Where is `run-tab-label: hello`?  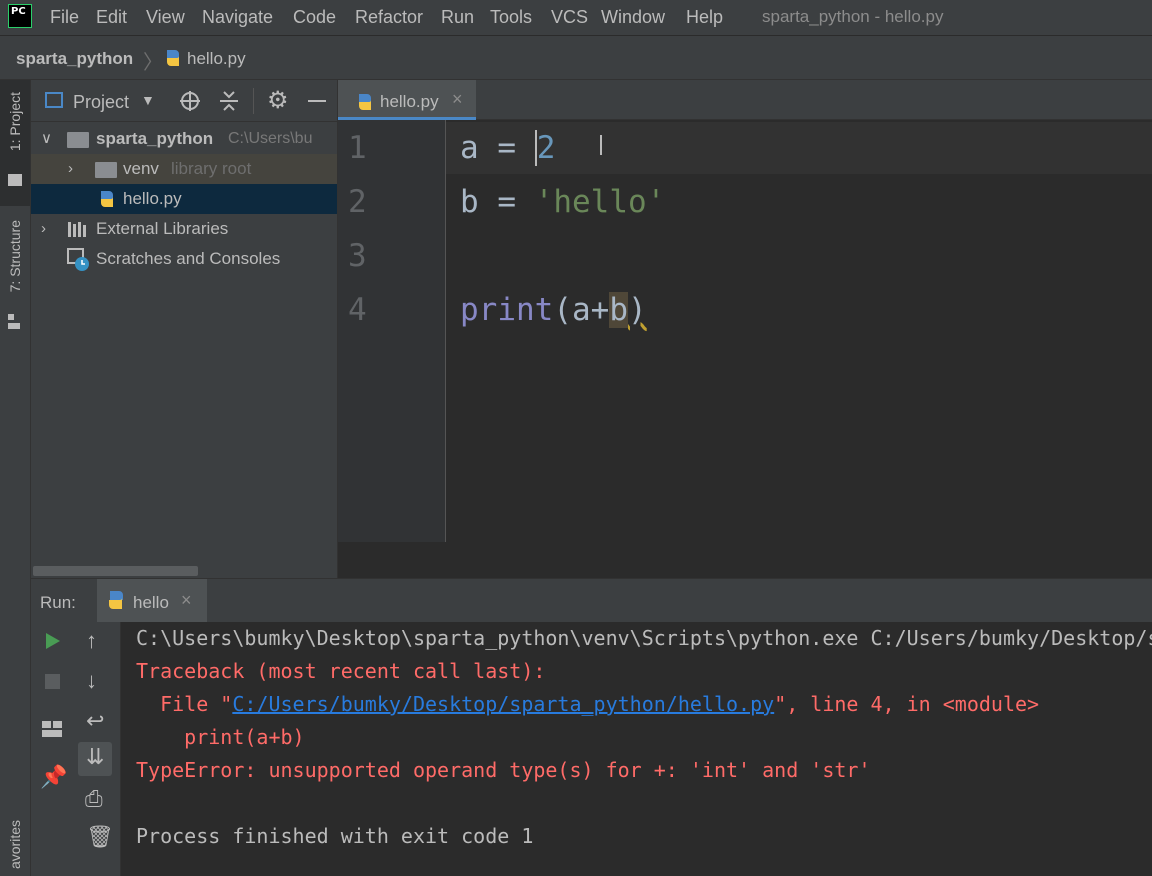 run-tab-label: hello is located at coordinates (151, 602).